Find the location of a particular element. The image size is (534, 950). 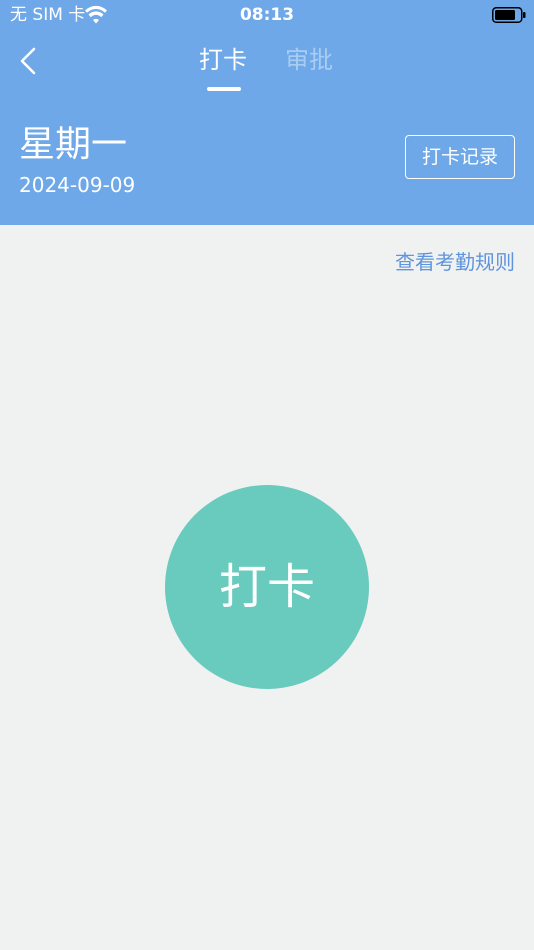

punch-button: 打卡 is located at coordinates (267, 587).